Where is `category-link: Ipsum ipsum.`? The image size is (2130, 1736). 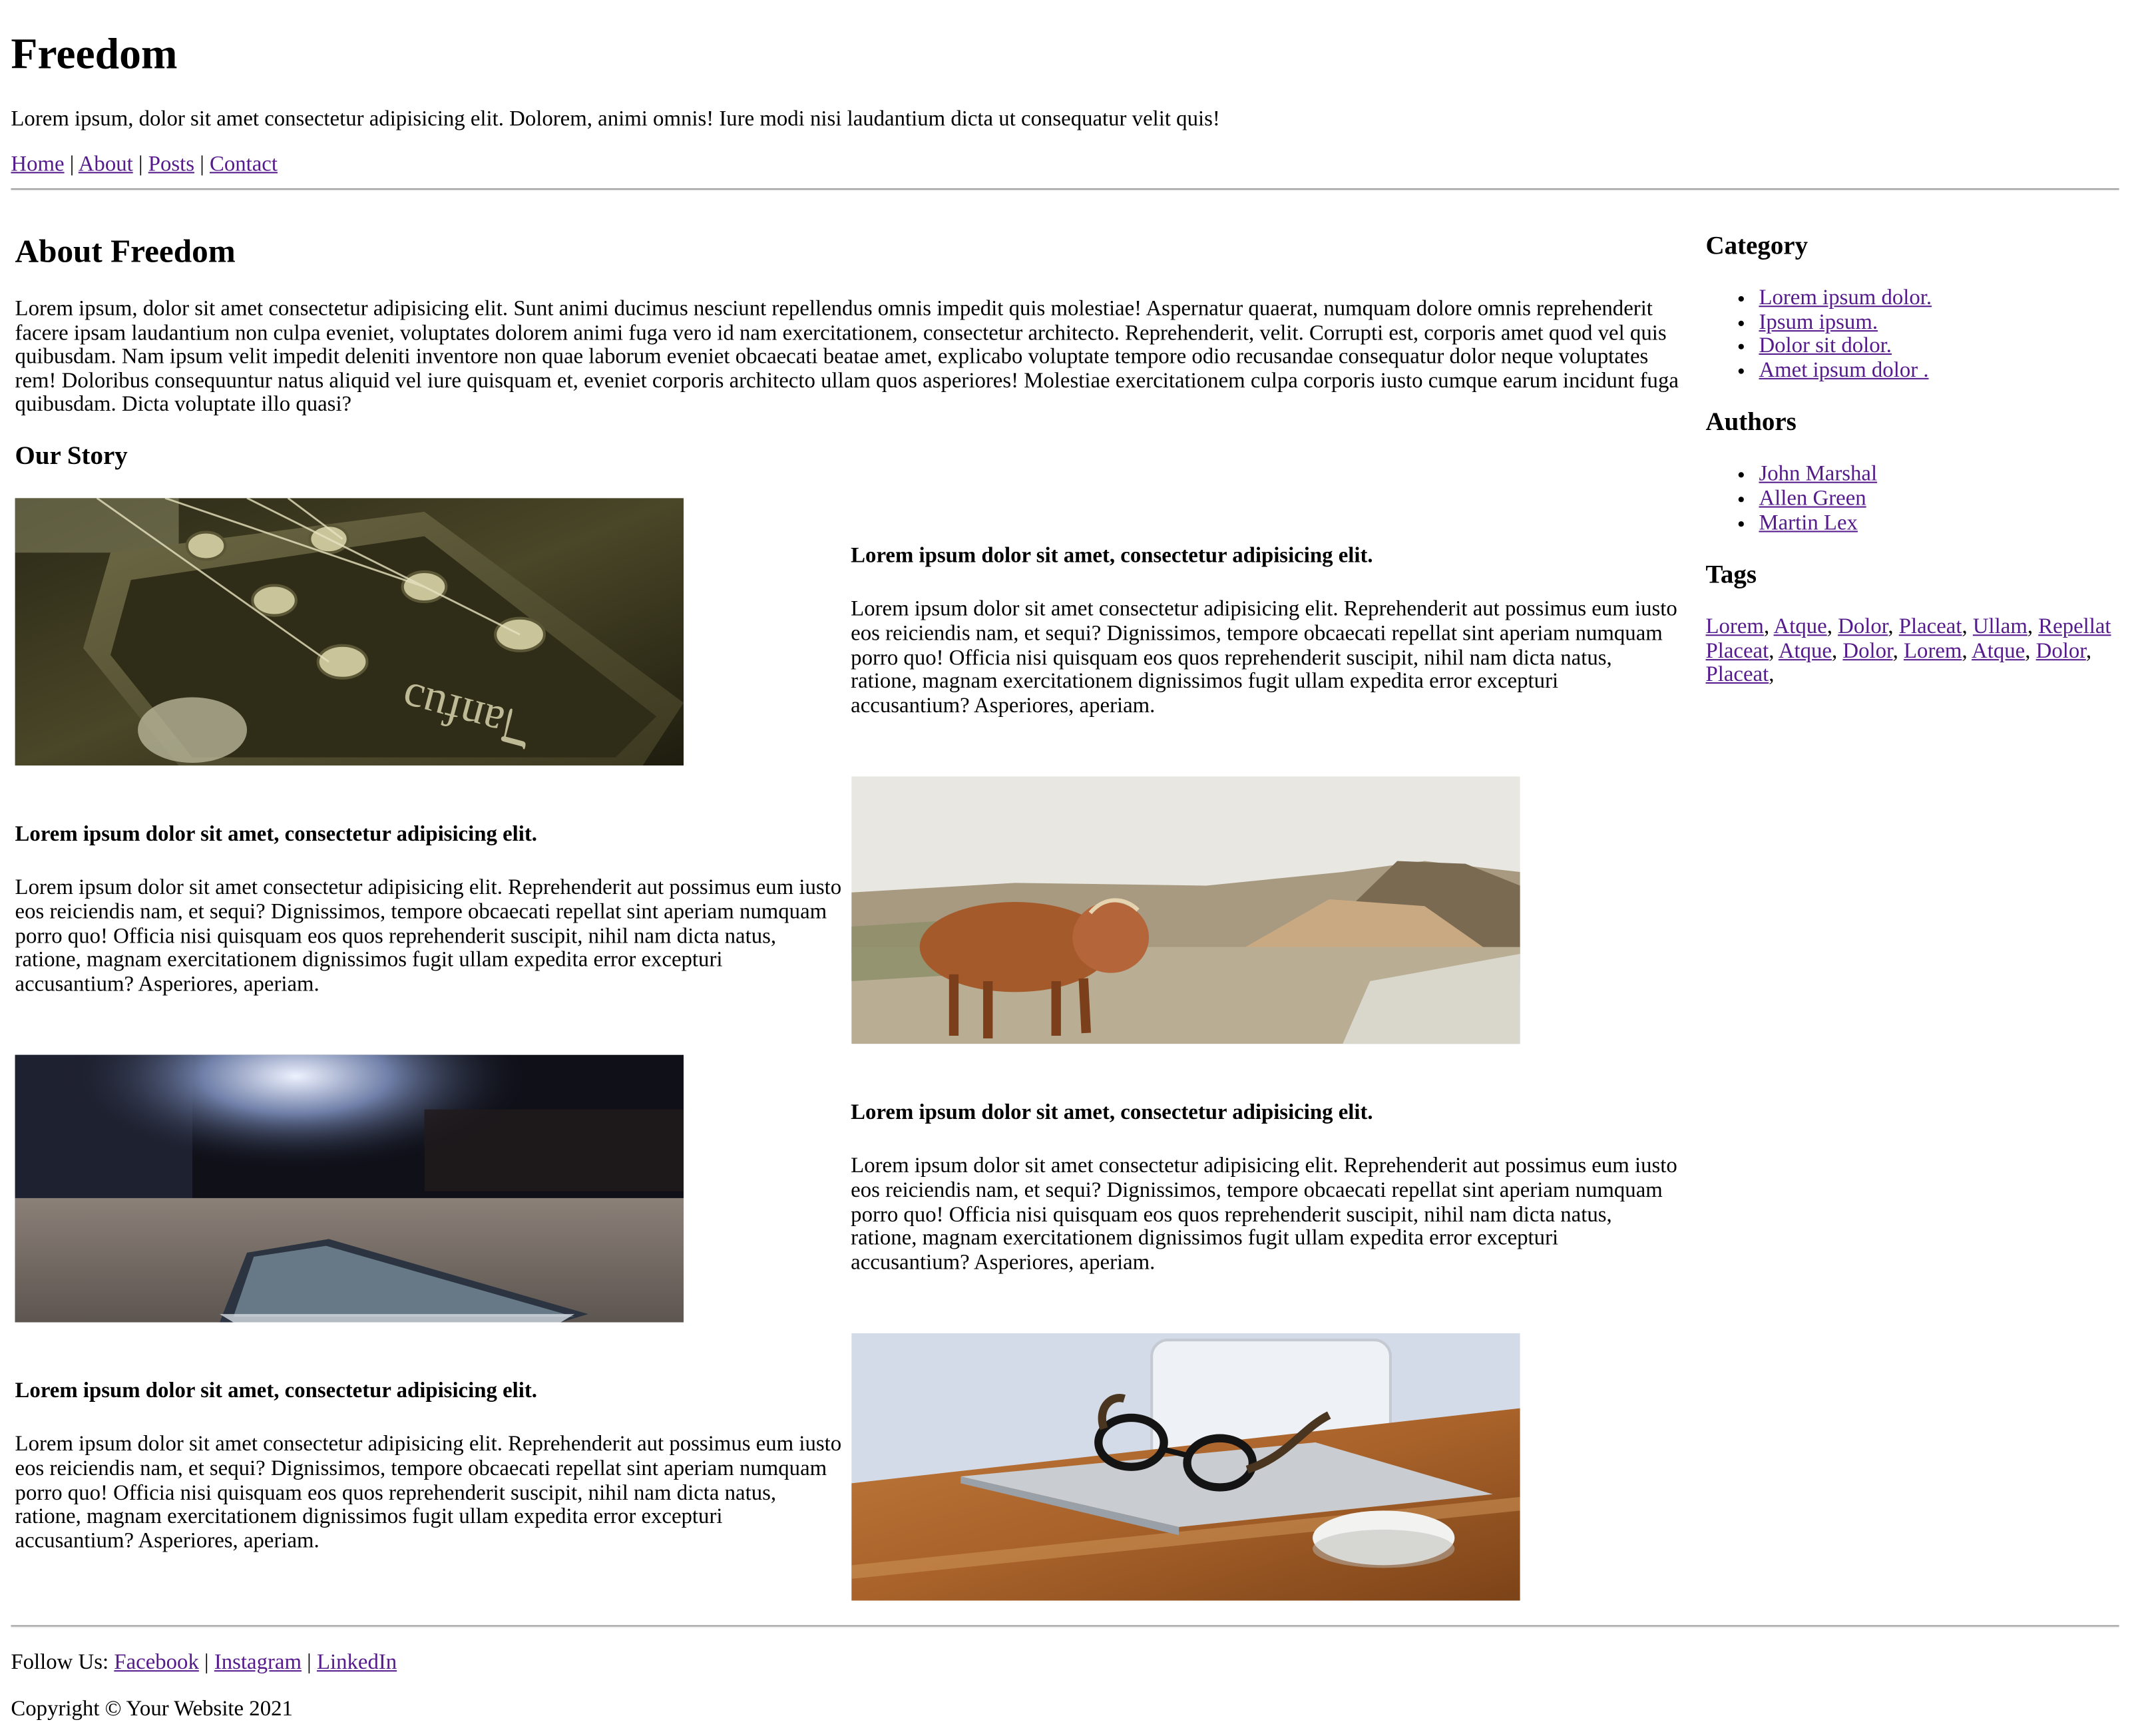
category-link: Ipsum ipsum. is located at coordinates (1818, 322).